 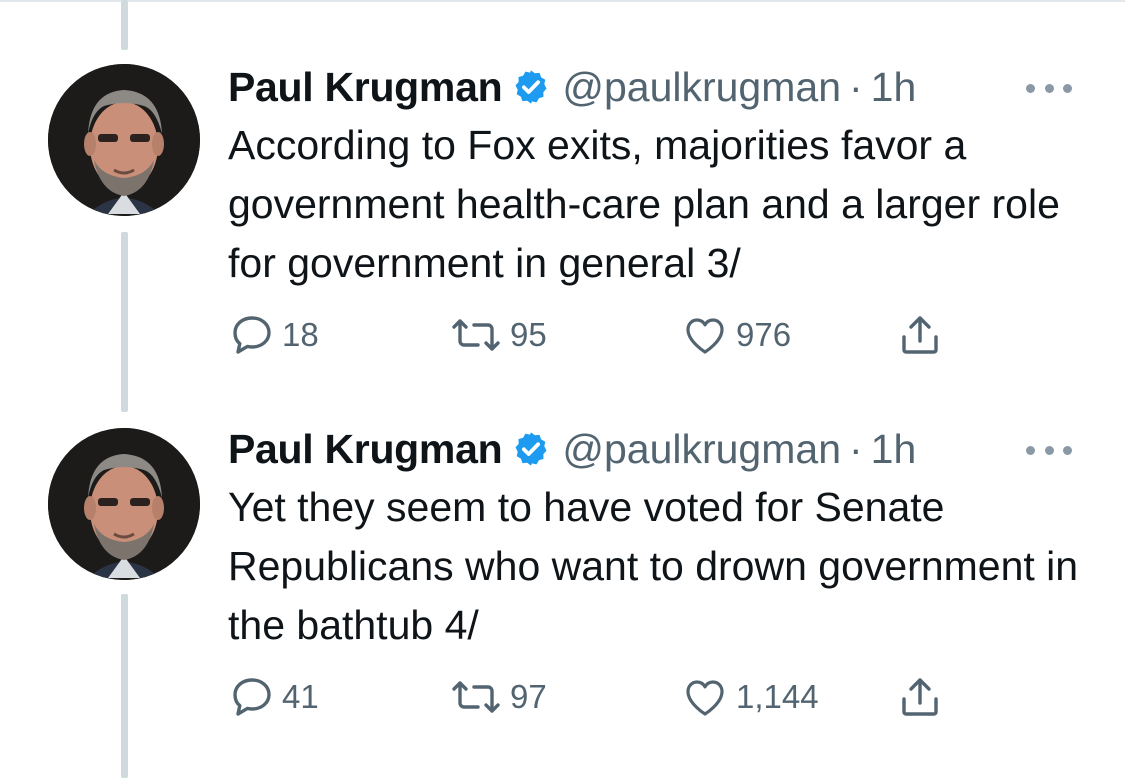 What do you see at coordinates (764, 334) in the screenshot?
I see `like-count: 976` at bounding box center [764, 334].